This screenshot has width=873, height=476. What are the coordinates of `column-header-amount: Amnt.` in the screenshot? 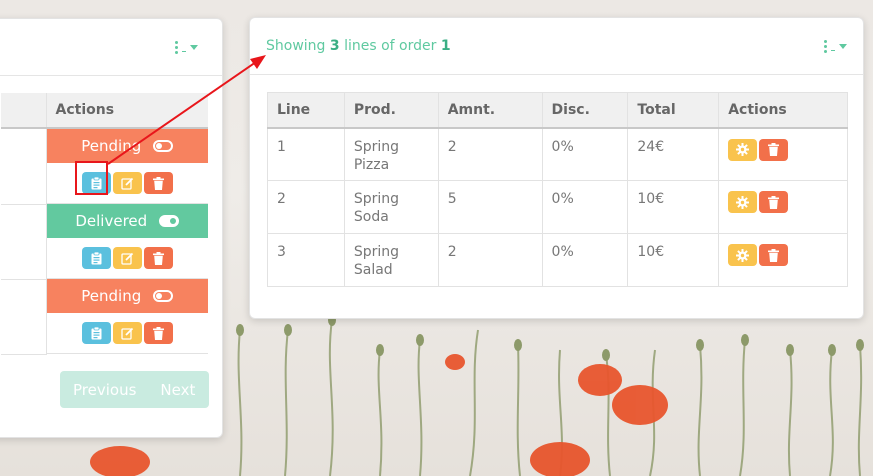 It's located at (490, 110).